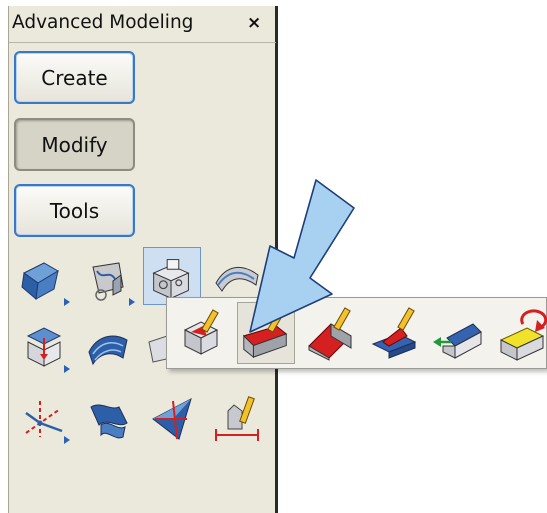 This screenshot has width=547, height=513. What do you see at coordinates (237, 418) in the screenshot?
I see `measure-pencil-icon` at bounding box center [237, 418].